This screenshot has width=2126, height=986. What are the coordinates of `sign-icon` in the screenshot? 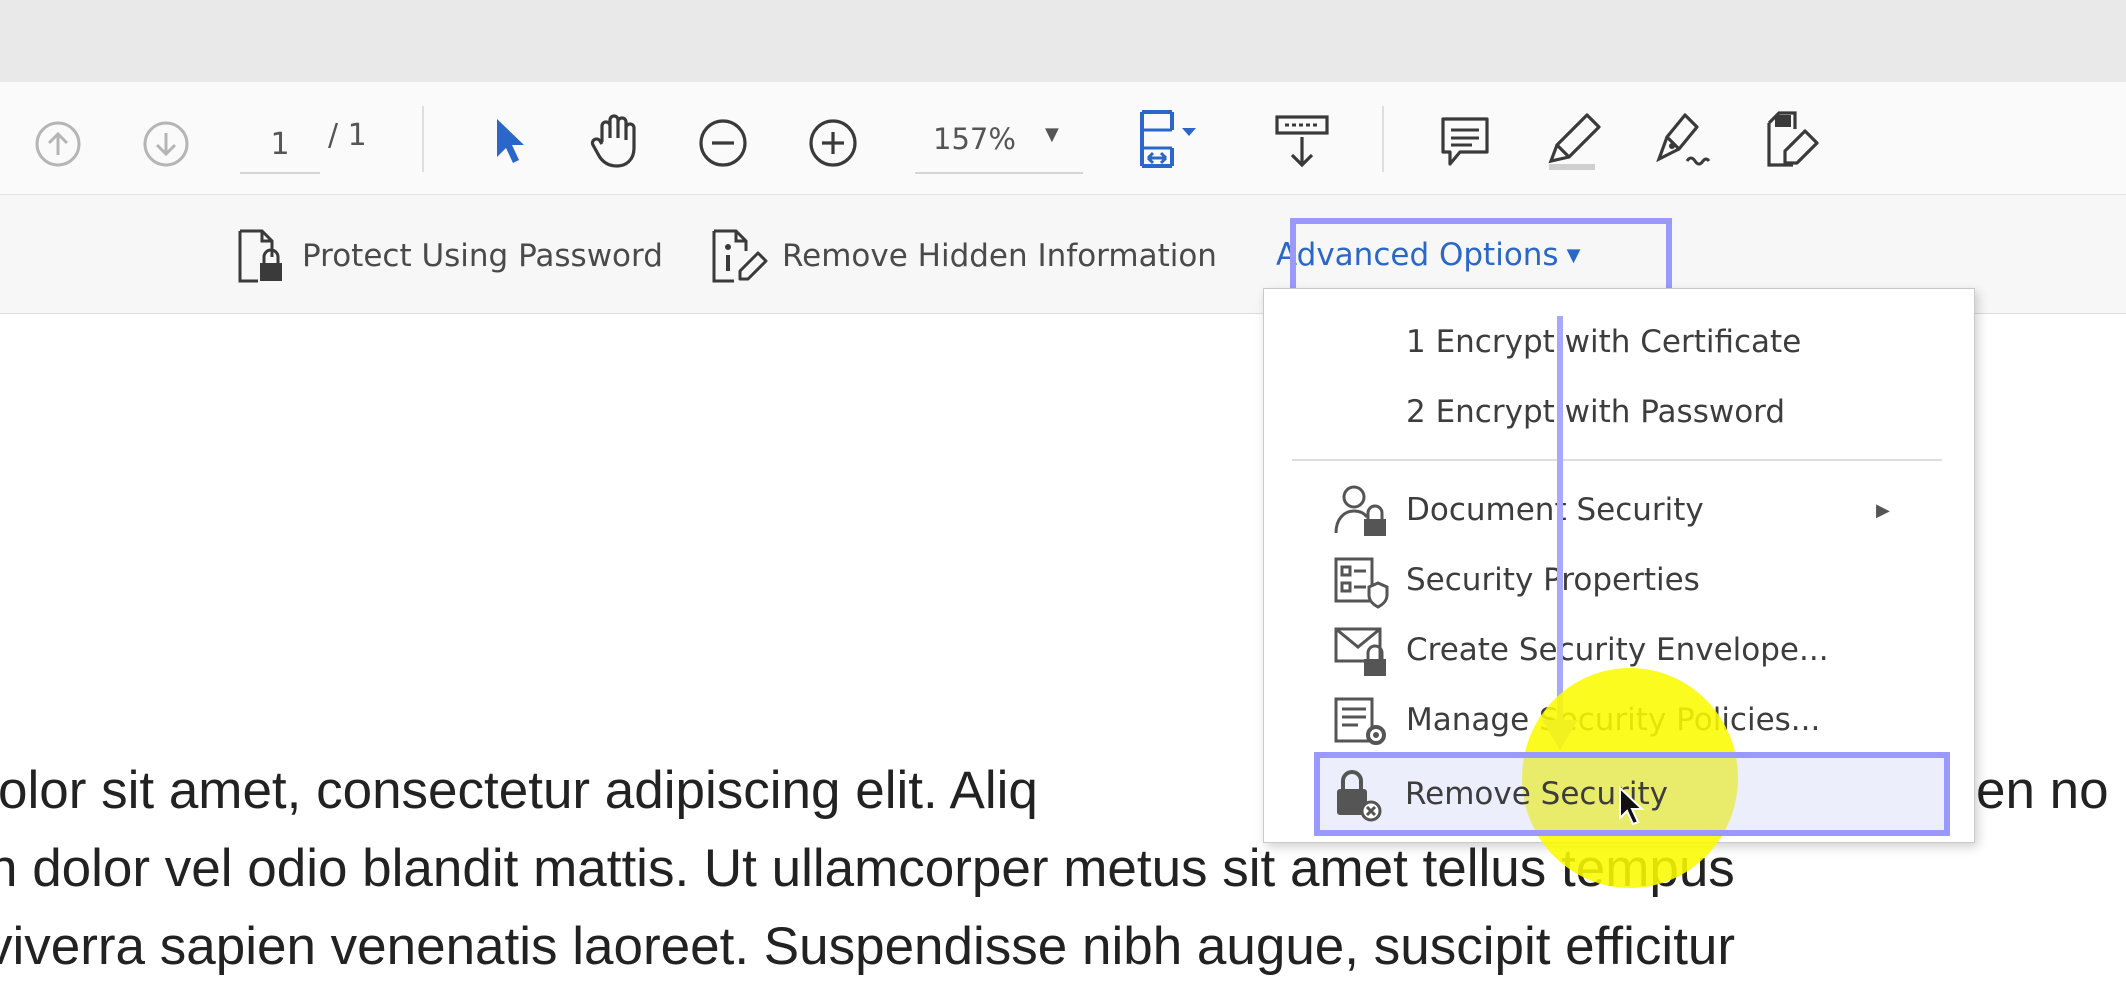 It's located at (1683, 141).